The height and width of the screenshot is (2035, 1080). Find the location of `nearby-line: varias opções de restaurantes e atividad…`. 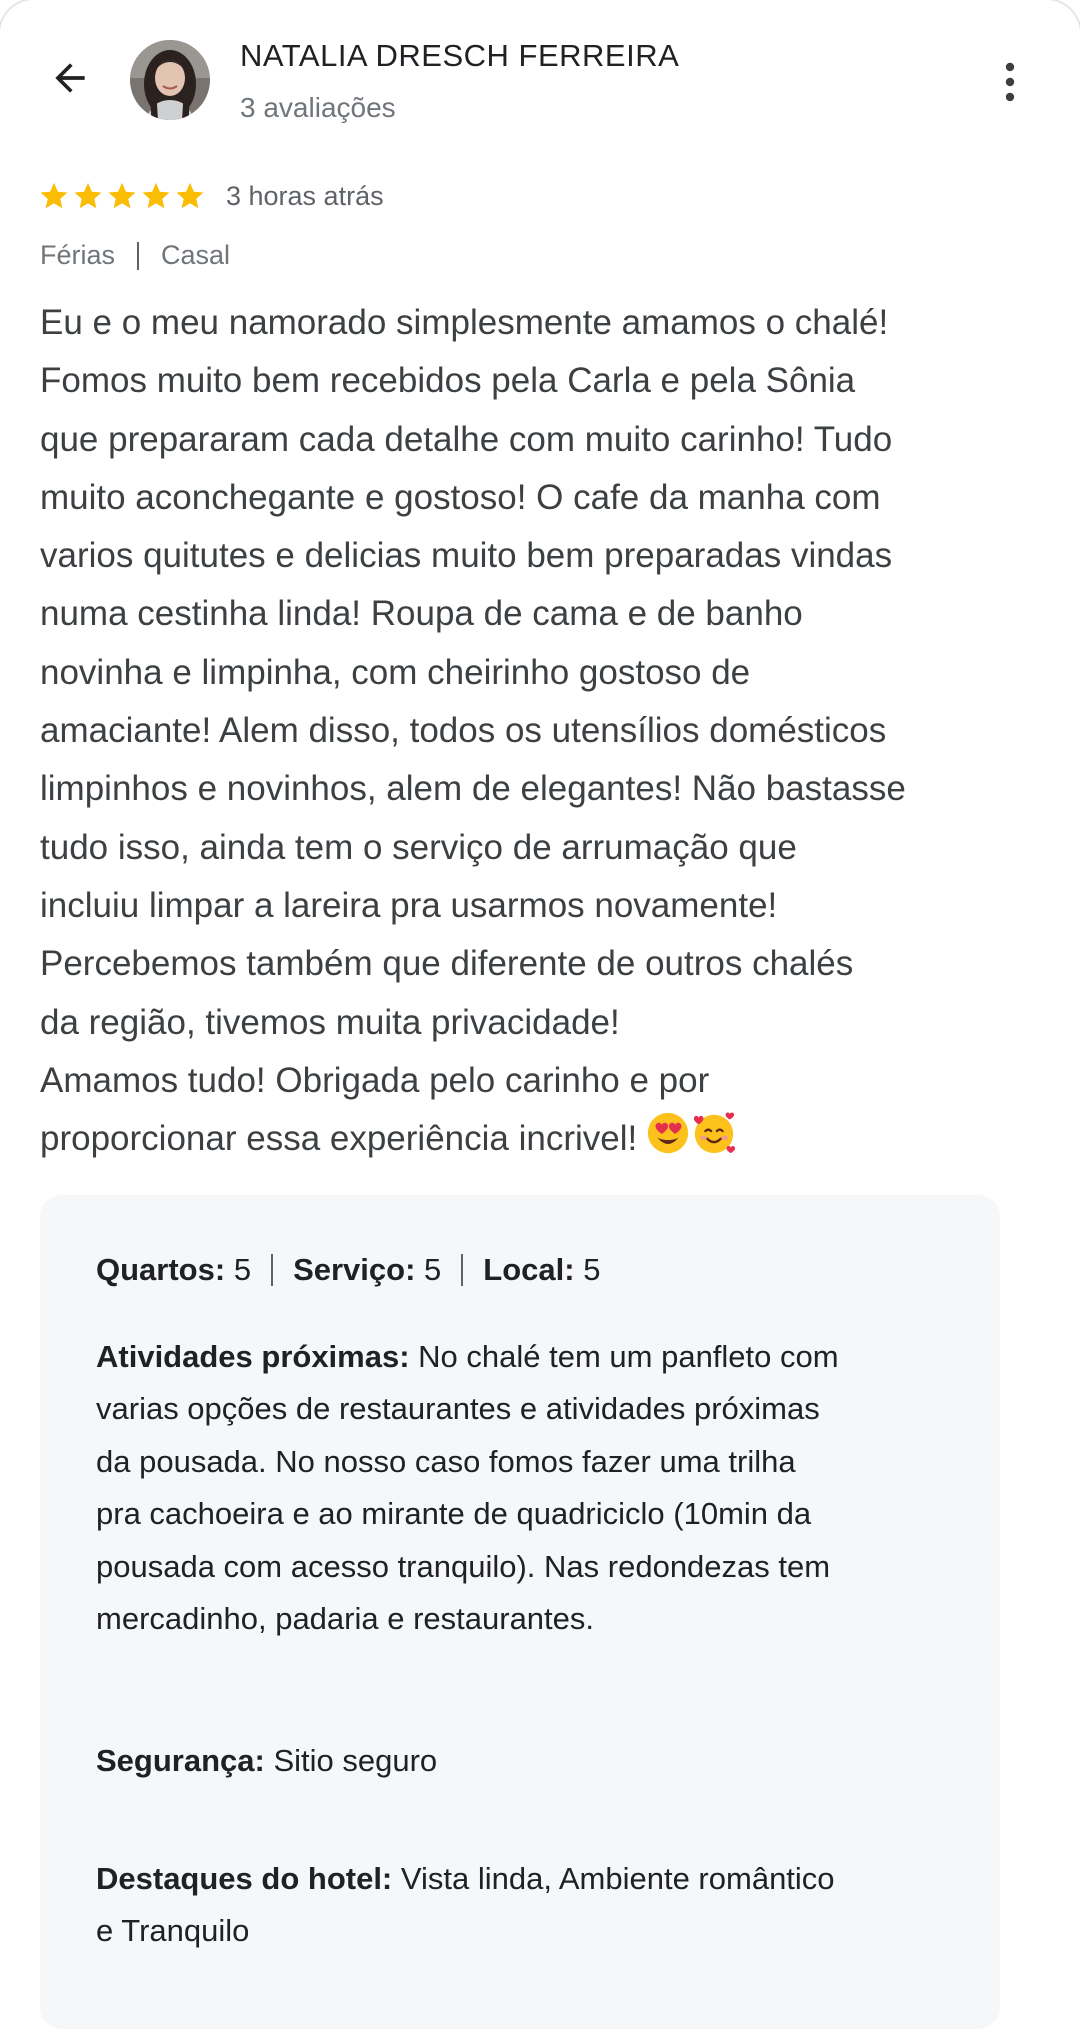

nearby-line: varias opções de restaurantes e atividad… is located at coordinates (458, 1409).